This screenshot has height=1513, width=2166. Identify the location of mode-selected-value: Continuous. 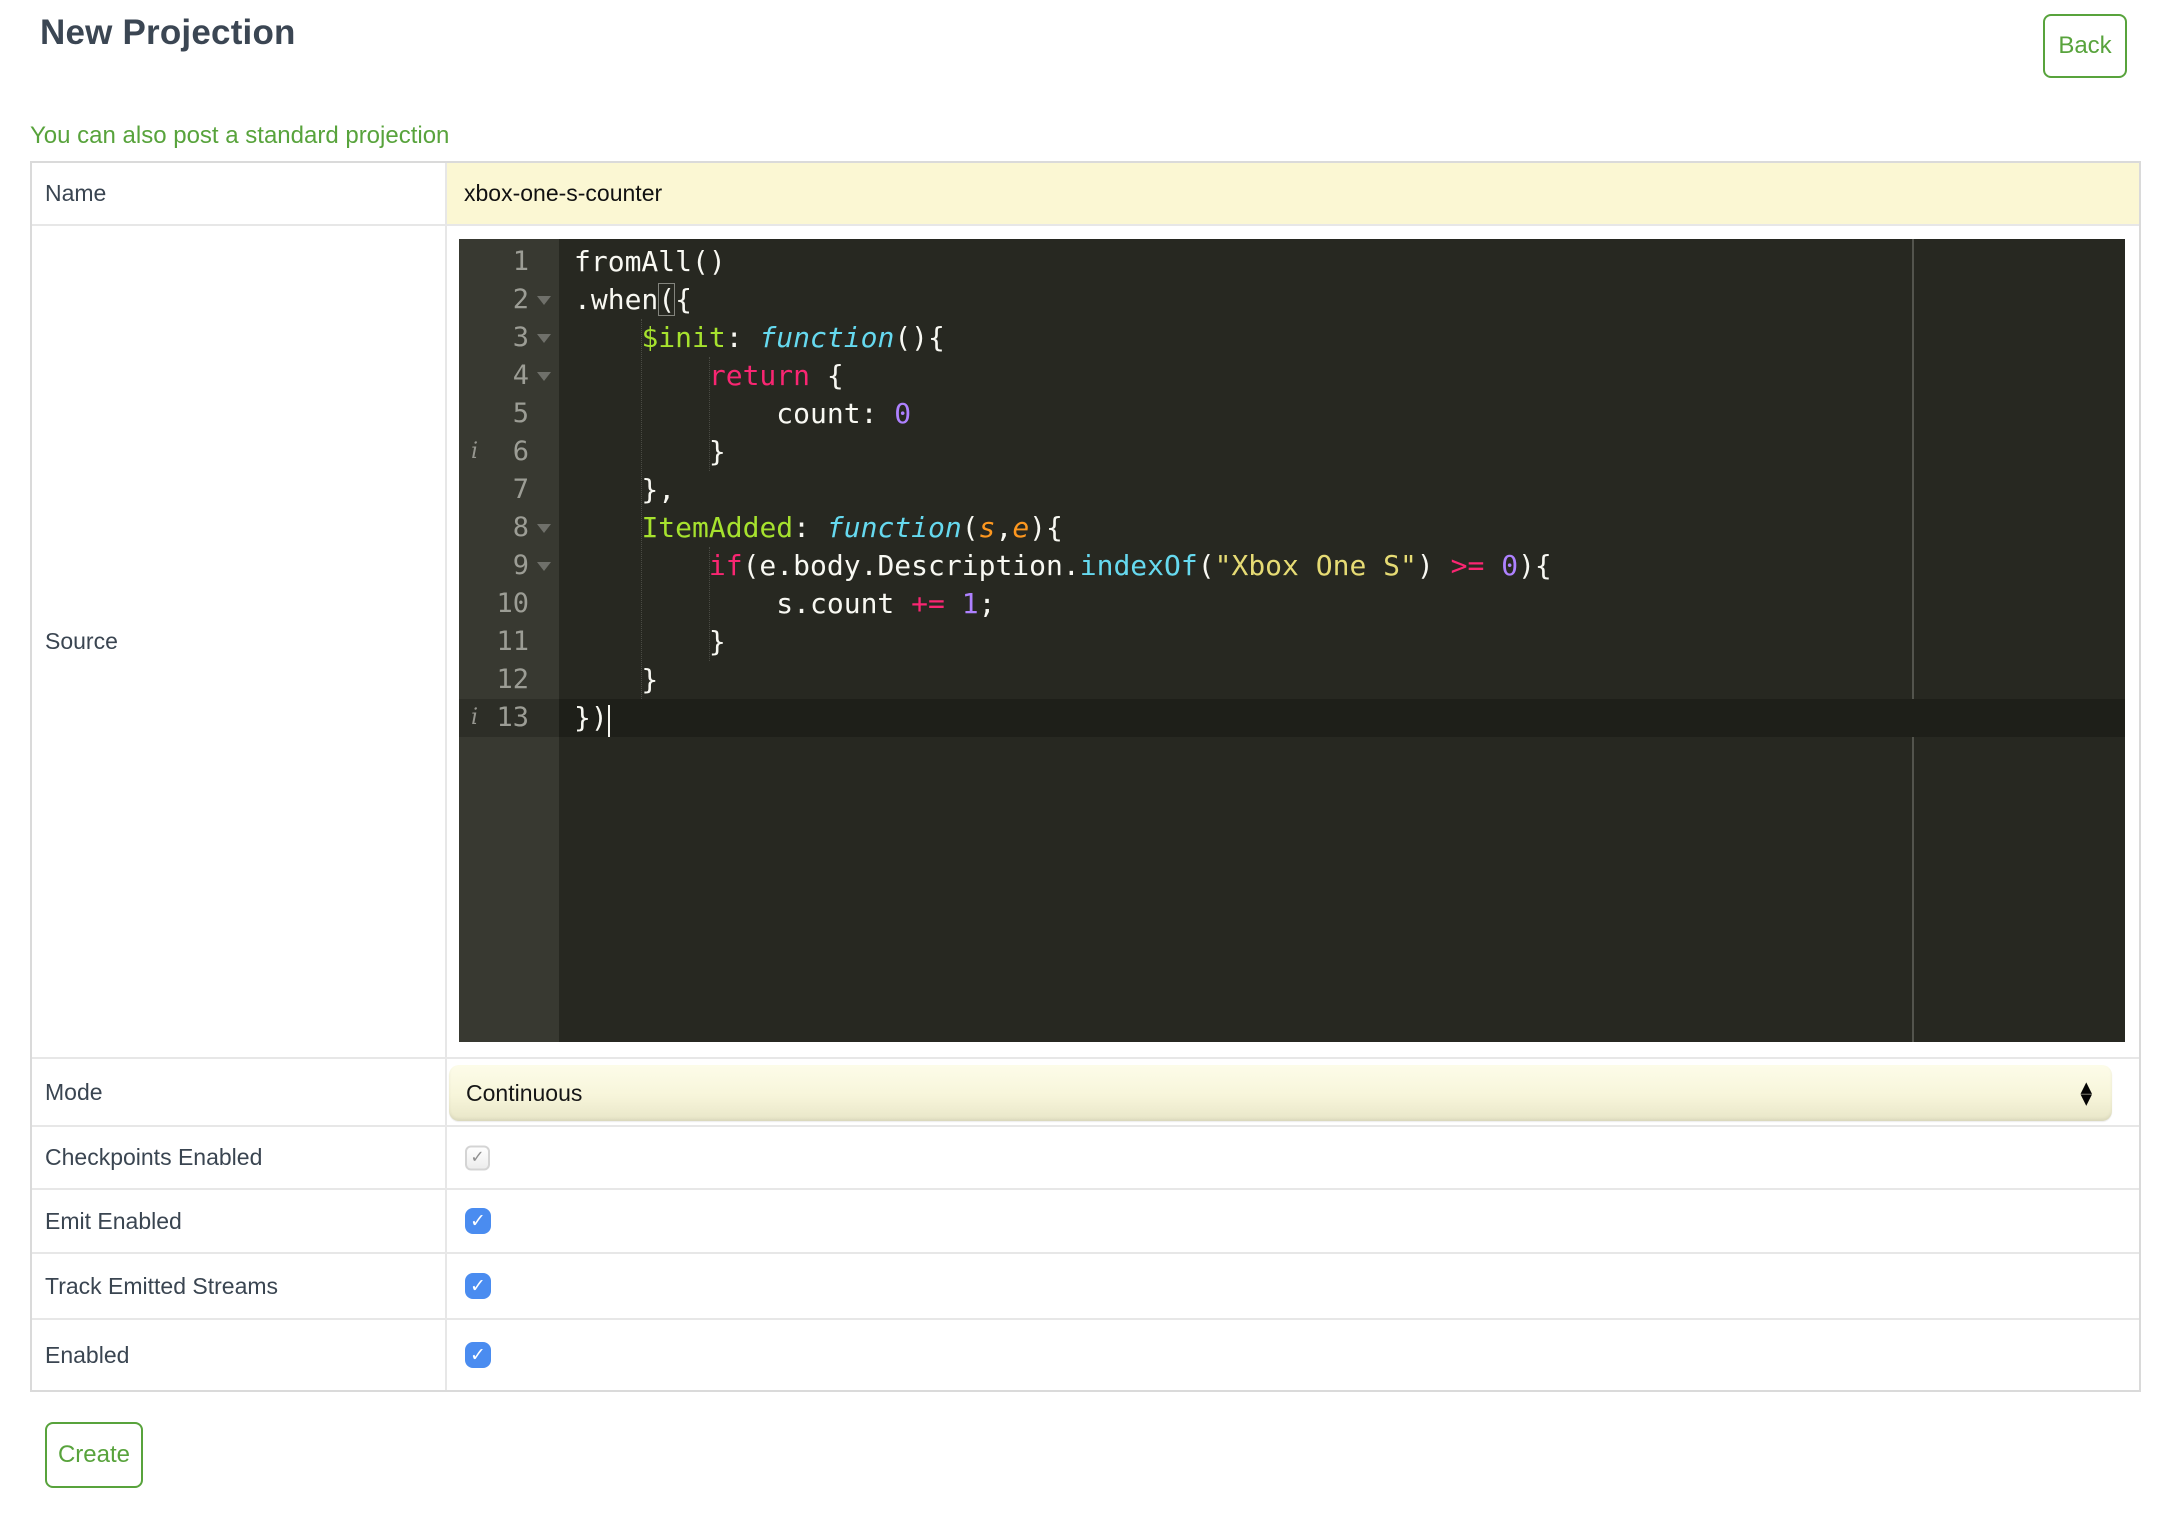
(524, 1092).